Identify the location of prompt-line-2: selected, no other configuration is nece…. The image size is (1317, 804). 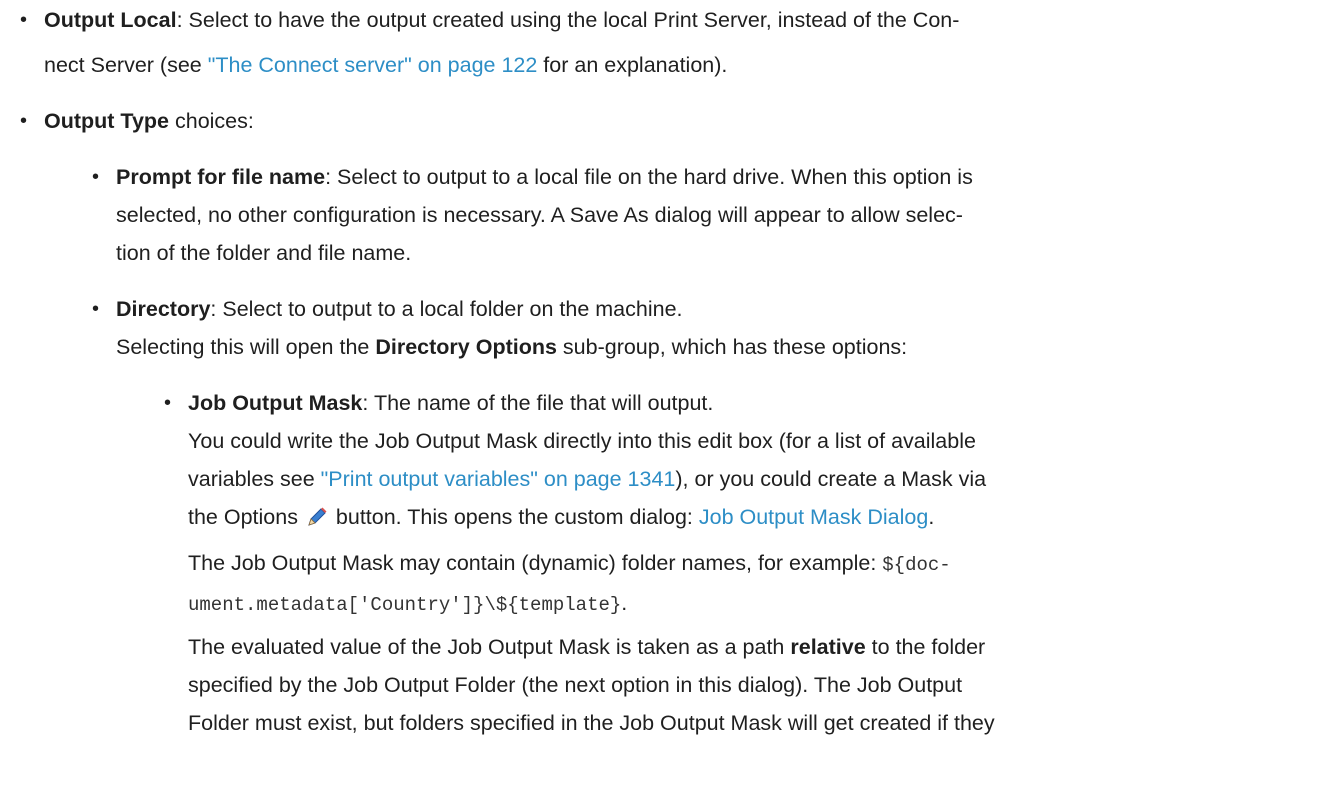
(539, 215).